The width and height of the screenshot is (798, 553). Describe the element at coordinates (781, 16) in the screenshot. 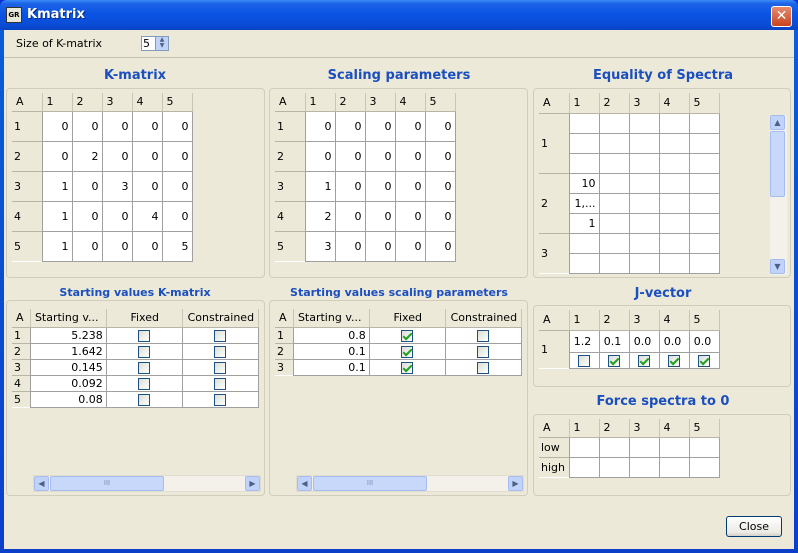

I see `window-close-button: ✕` at that location.